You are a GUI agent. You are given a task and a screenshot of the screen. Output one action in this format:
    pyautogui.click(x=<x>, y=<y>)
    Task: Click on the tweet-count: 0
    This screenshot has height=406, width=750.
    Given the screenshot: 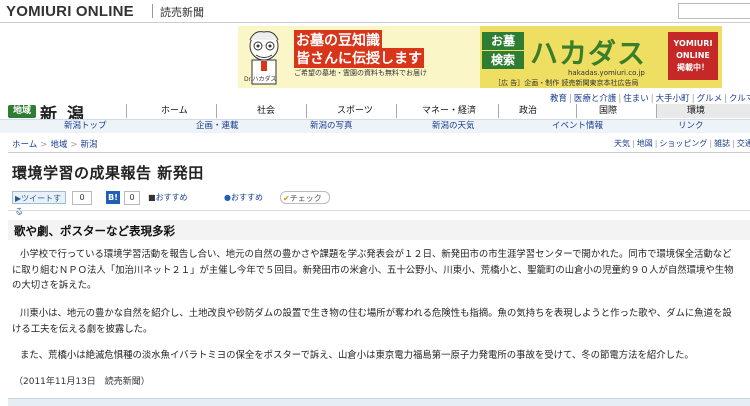 What is the action you would take?
    pyautogui.click(x=82, y=198)
    